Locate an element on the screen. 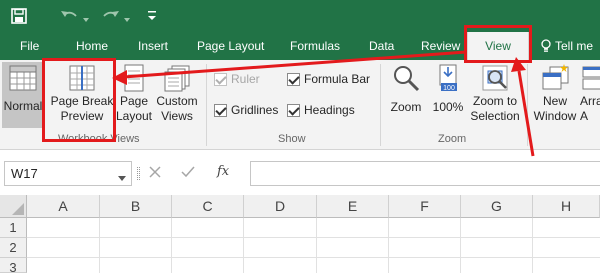  ruler-checkbox: Ruler is located at coordinates (237, 79).